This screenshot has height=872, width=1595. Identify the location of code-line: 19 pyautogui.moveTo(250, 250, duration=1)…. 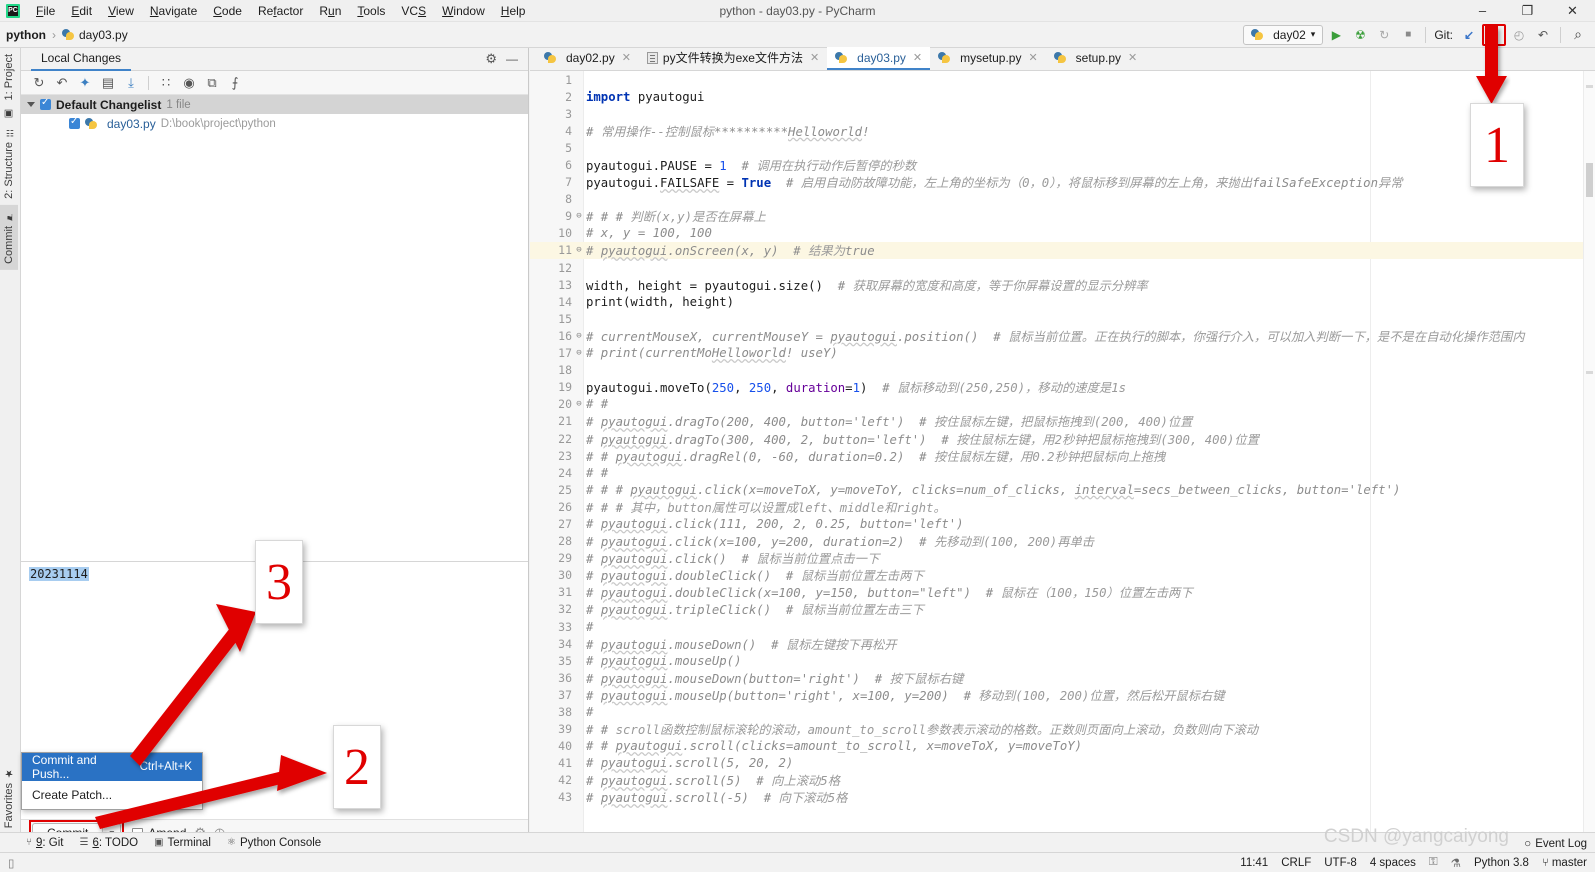
(1062, 387).